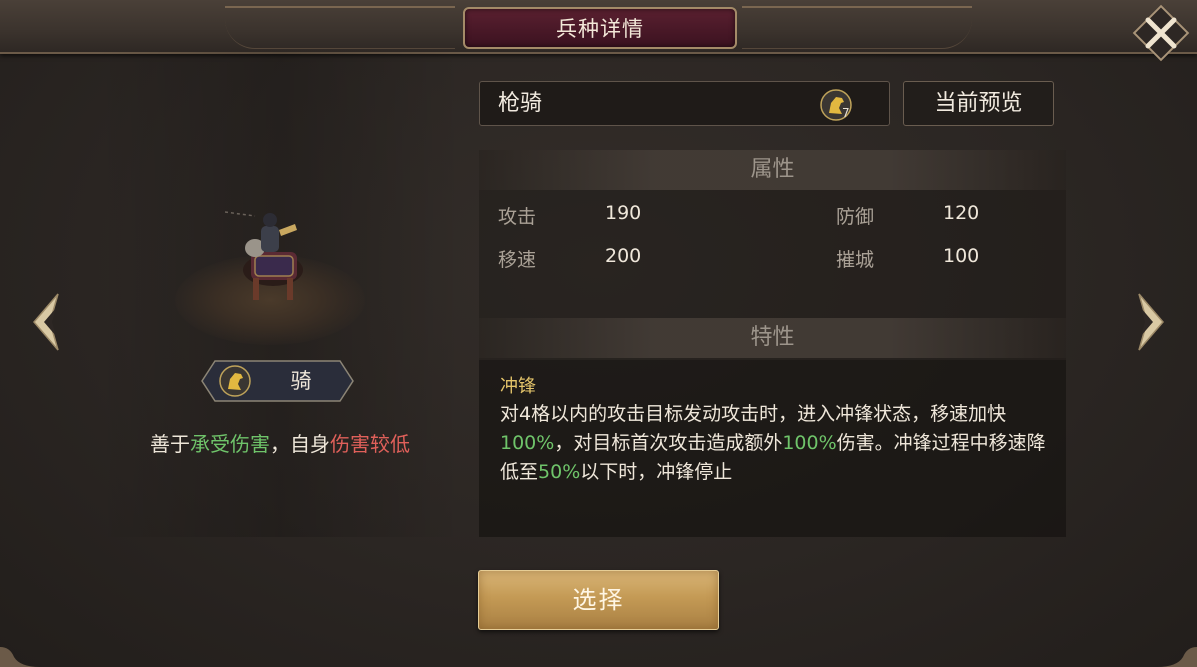 The width and height of the screenshot is (1197, 667). Describe the element at coordinates (300, 444) in the screenshot. I see `desc-text: ，自身` at that location.